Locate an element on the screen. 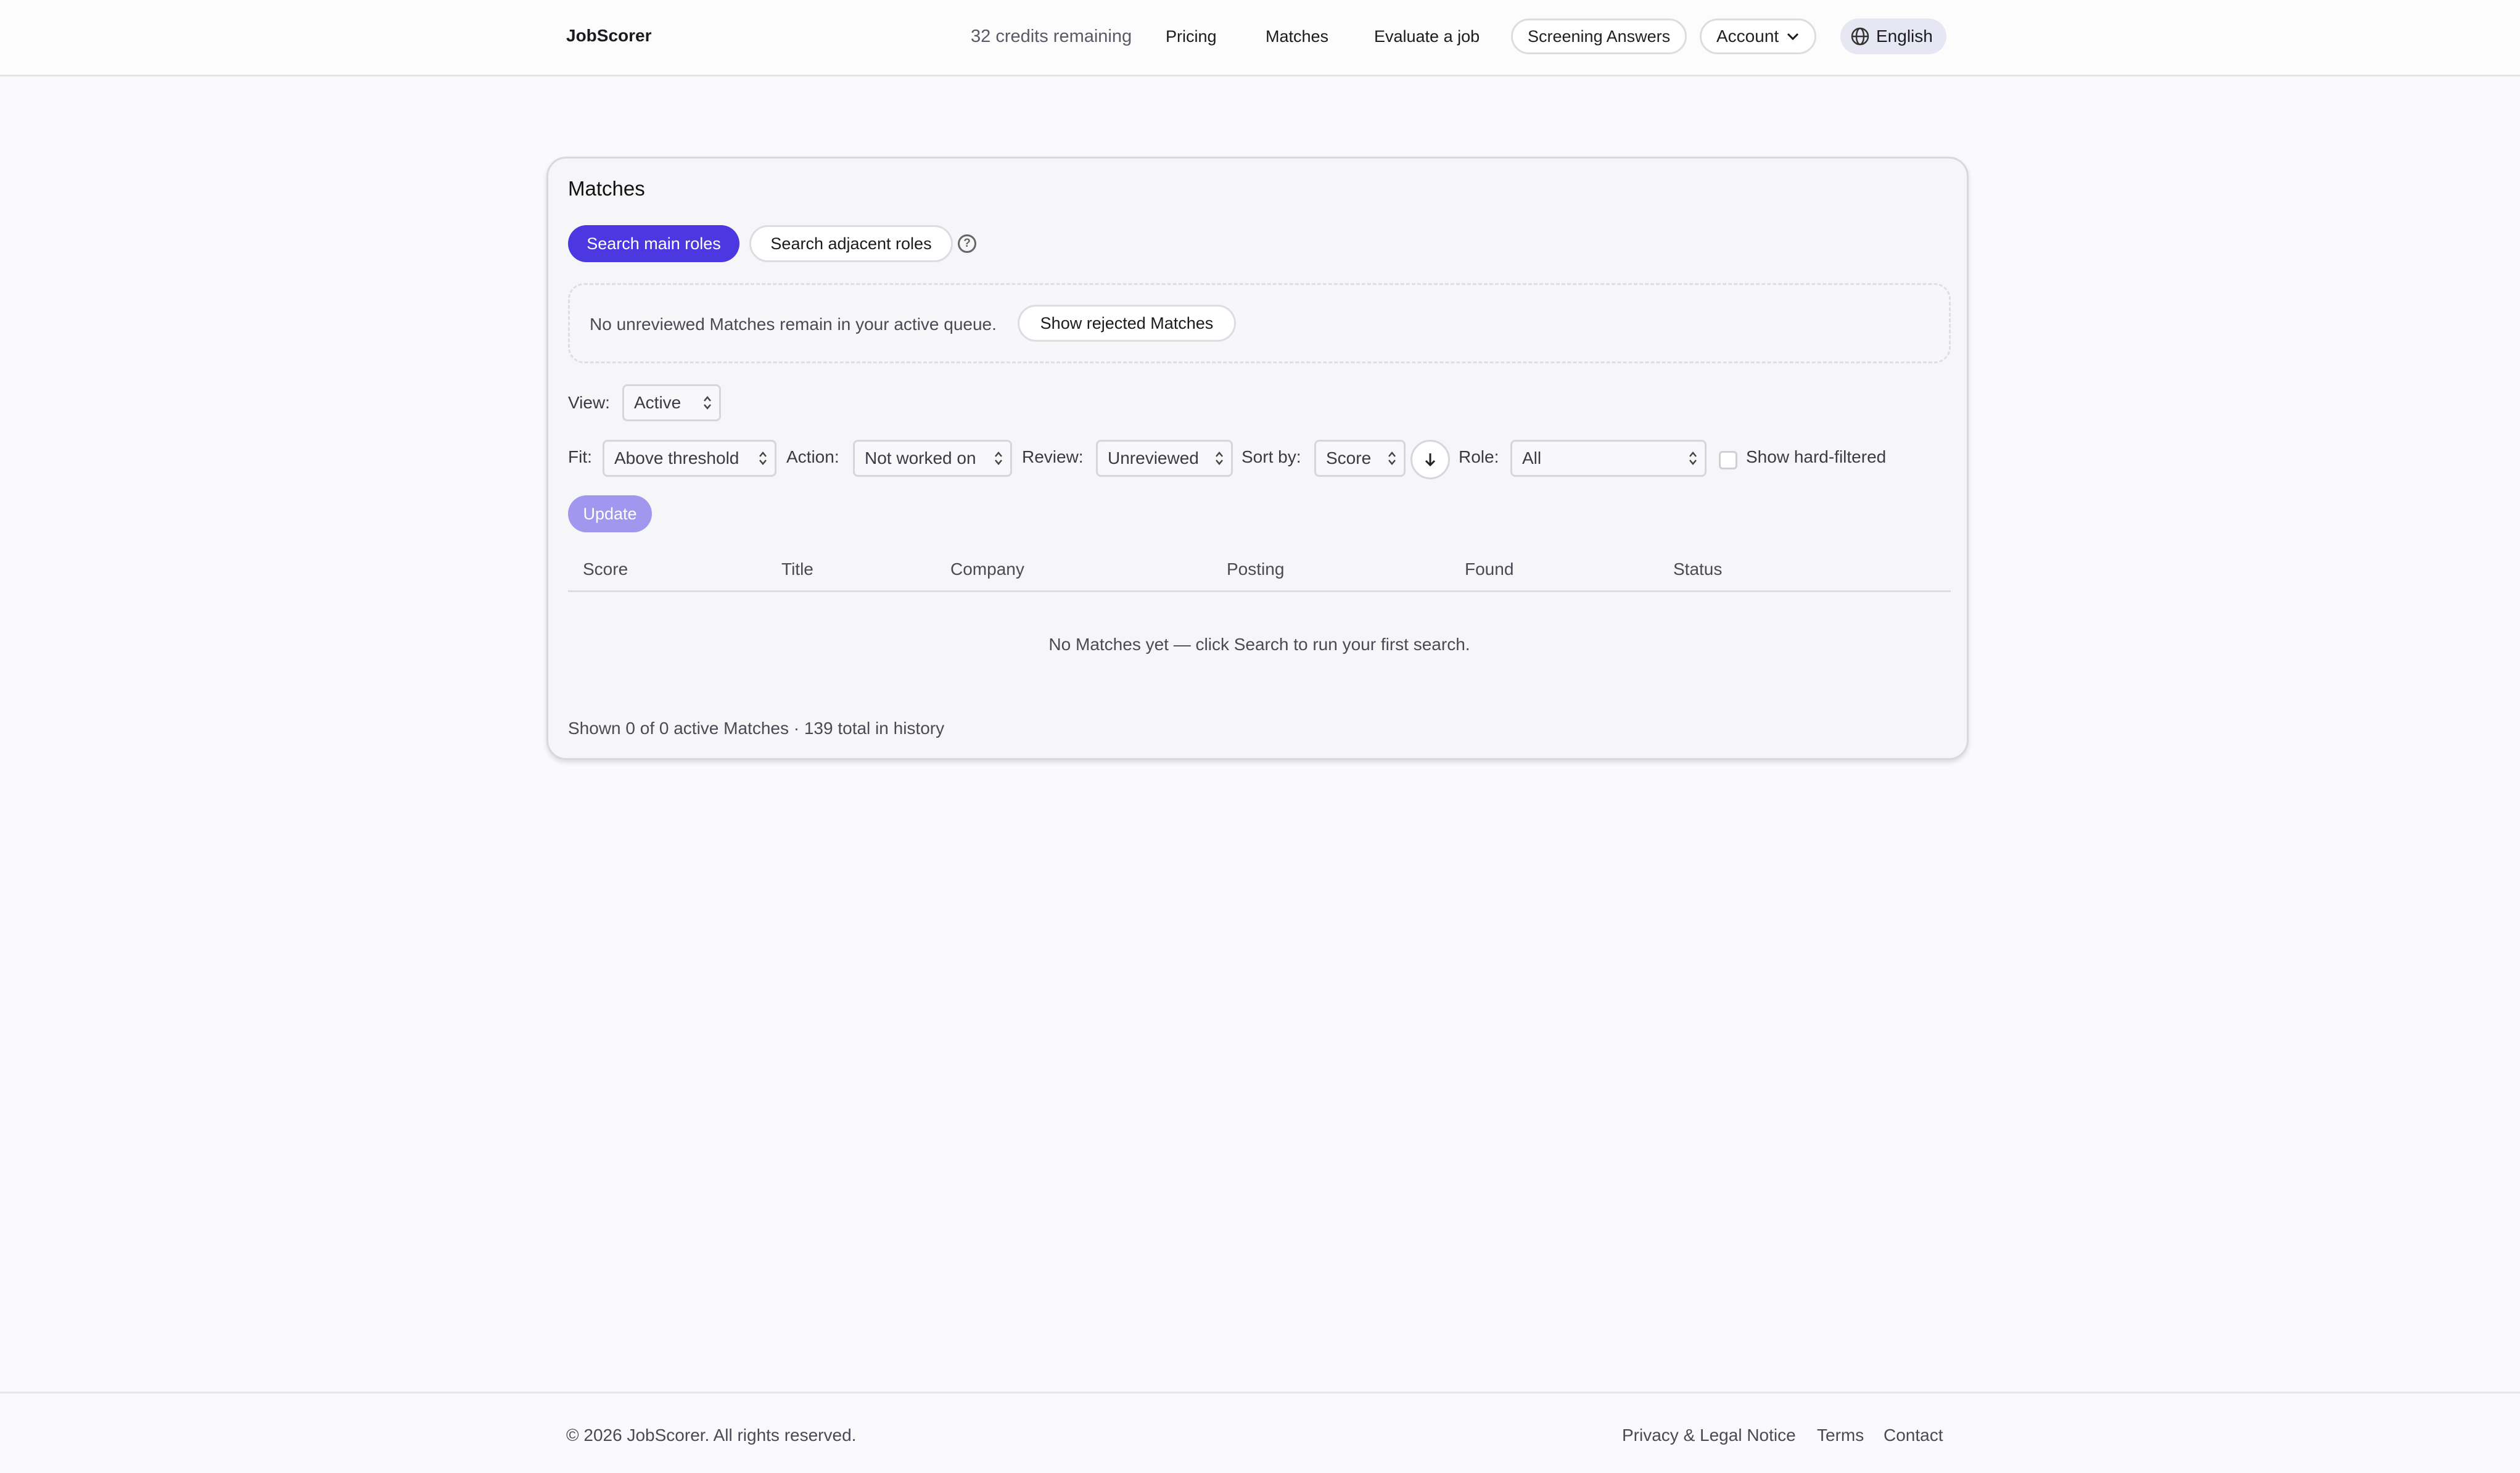  fit-select: Above threshold is located at coordinates (689, 459).